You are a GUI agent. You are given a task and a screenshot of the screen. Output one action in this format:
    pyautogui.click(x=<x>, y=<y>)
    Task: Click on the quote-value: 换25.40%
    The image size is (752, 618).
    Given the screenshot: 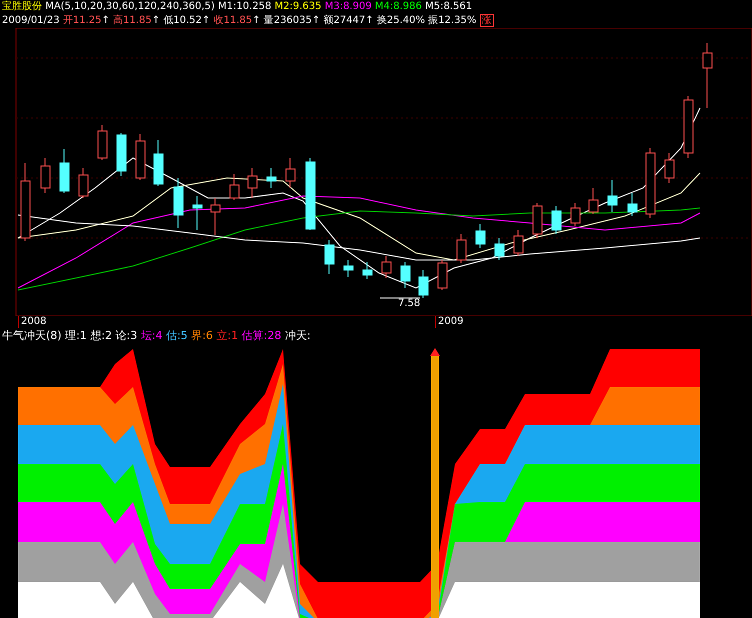 What is the action you would take?
    pyautogui.click(x=400, y=20)
    